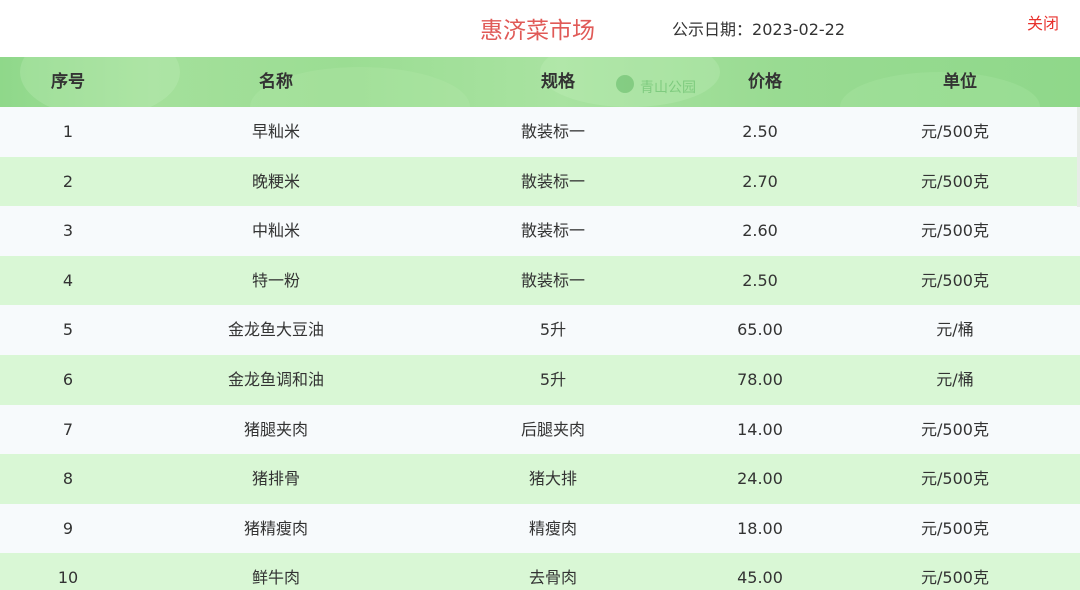 This screenshot has width=1080, height=590. I want to click on publish-date: 公示日期：2023-02-22, so click(758, 28).